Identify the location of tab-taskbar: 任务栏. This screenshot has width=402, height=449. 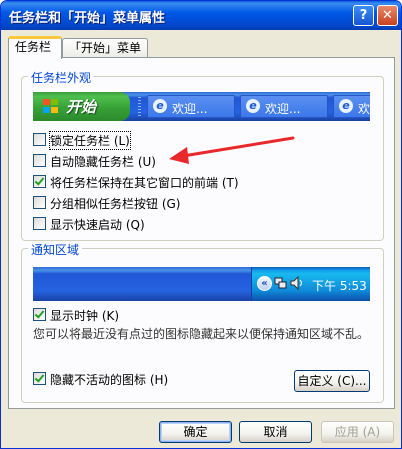
(35, 47).